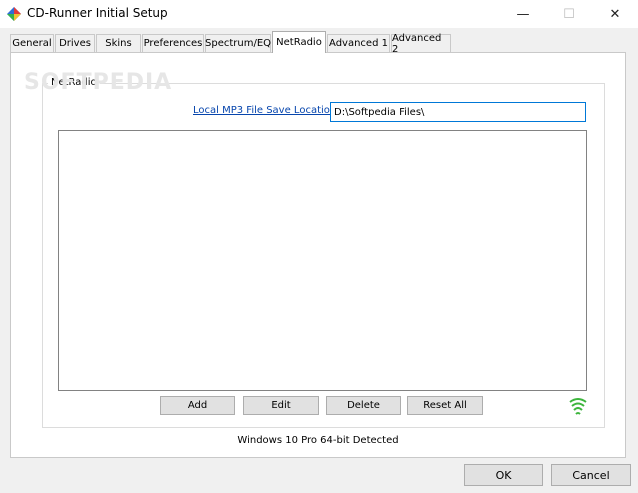  What do you see at coordinates (75, 43) in the screenshot?
I see `tab-drives: Drives` at bounding box center [75, 43].